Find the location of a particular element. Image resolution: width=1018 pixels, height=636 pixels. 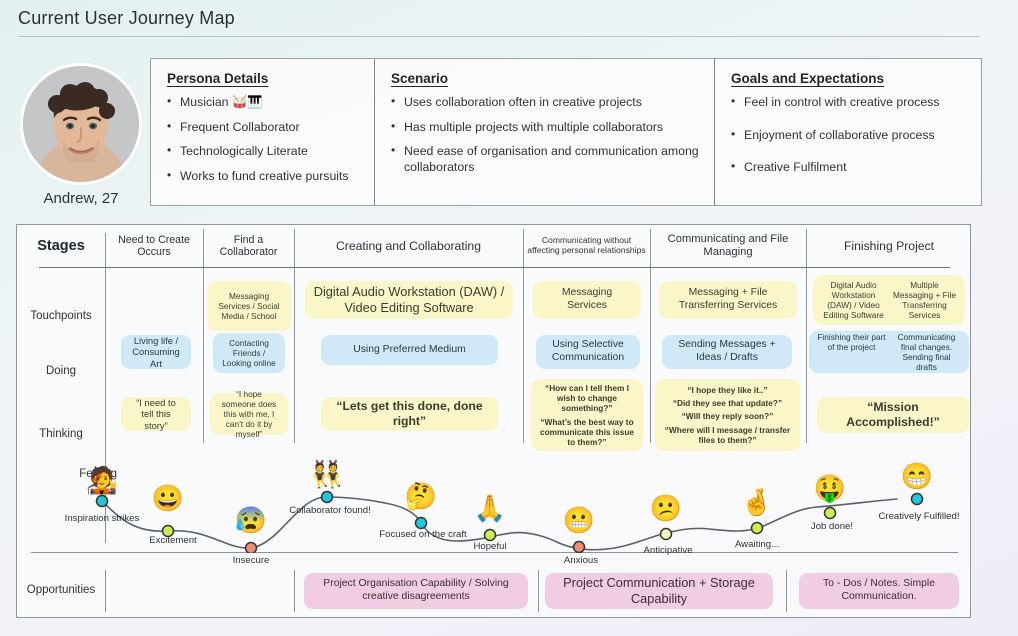

grinning-face-emoji: 😀 is located at coordinates (168, 498).